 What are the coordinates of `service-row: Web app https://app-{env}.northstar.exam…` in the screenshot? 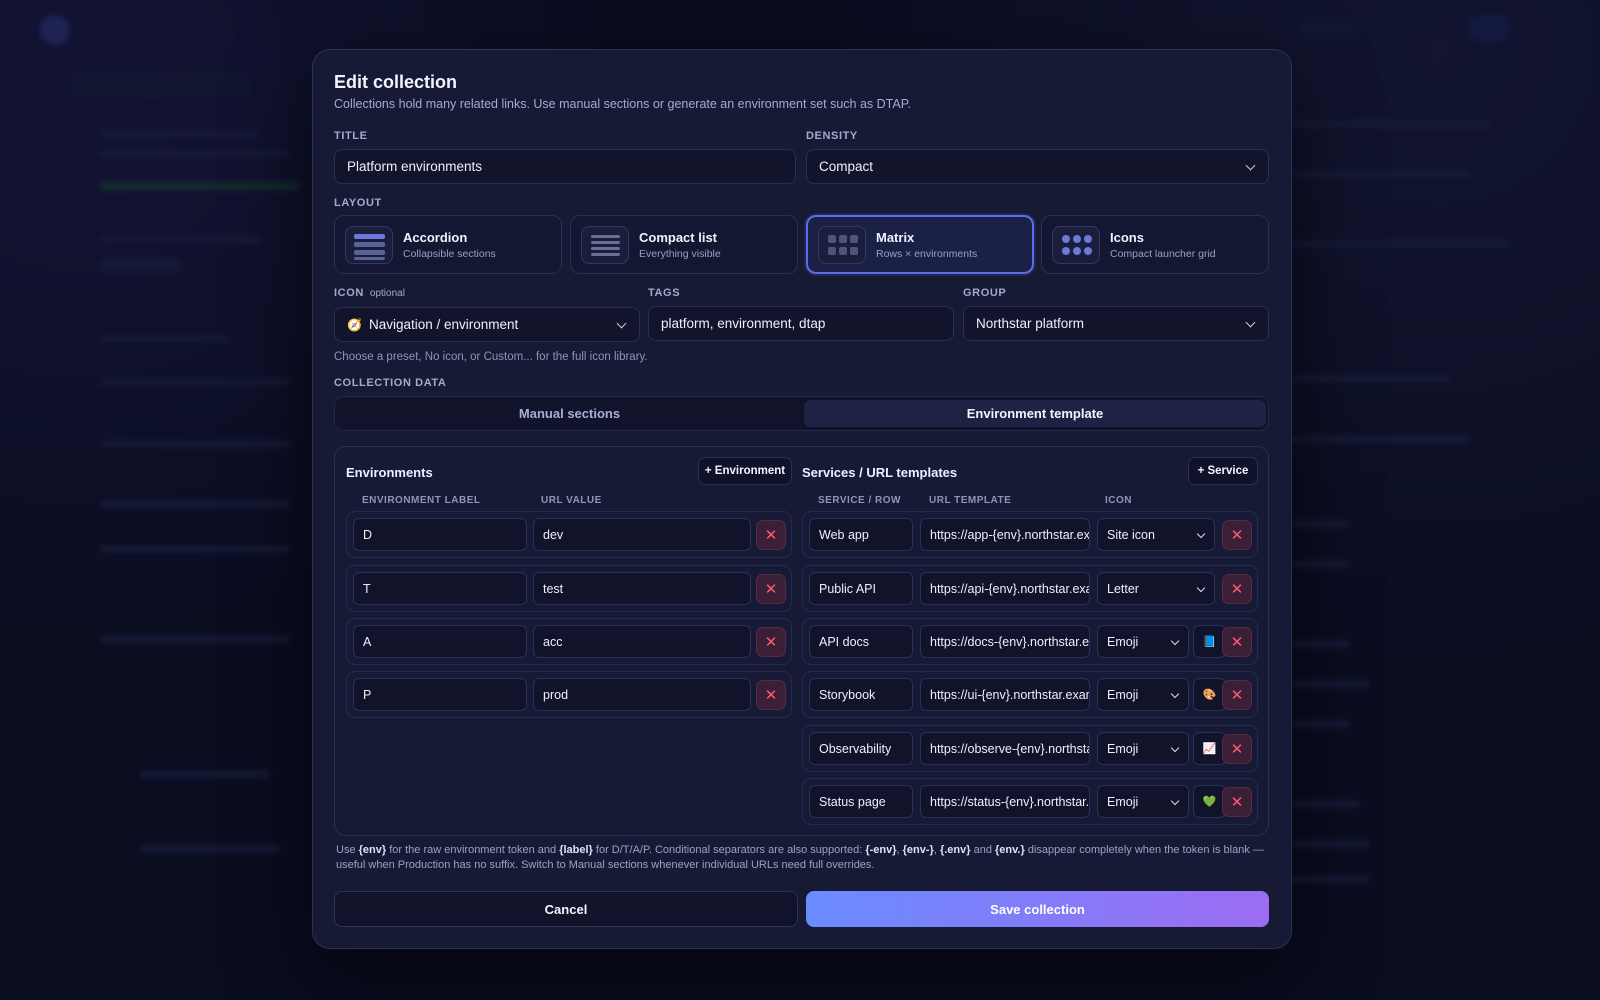 It's located at (1030, 534).